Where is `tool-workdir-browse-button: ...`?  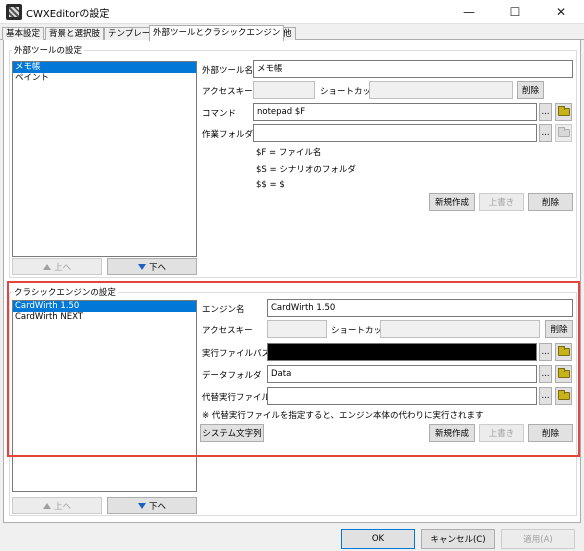 tool-workdir-browse-button: ... is located at coordinates (545, 133).